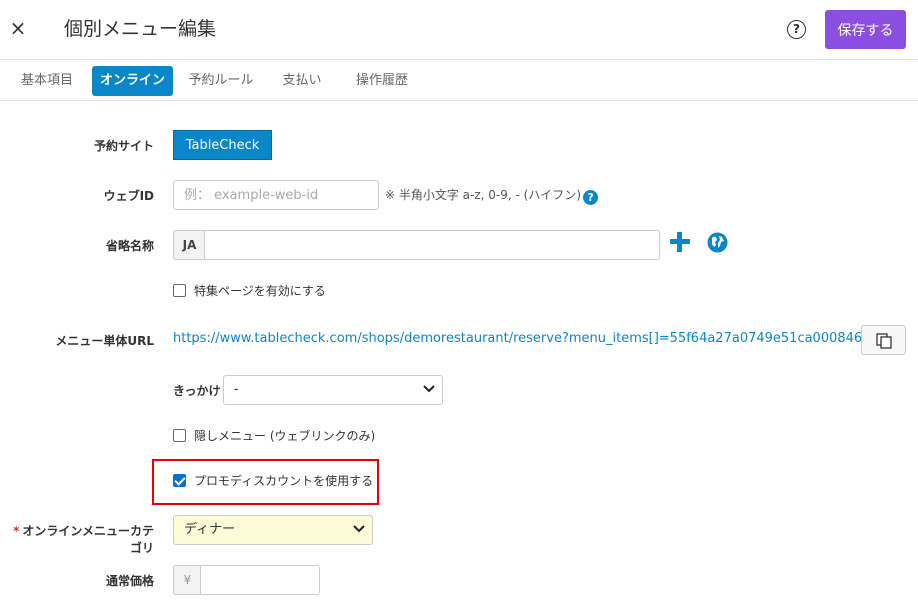 This screenshot has width=918, height=612. What do you see at coordinates (189, 245) in the screenshot?
I see `language-prefix: JA` at bounding box center [189, 245].